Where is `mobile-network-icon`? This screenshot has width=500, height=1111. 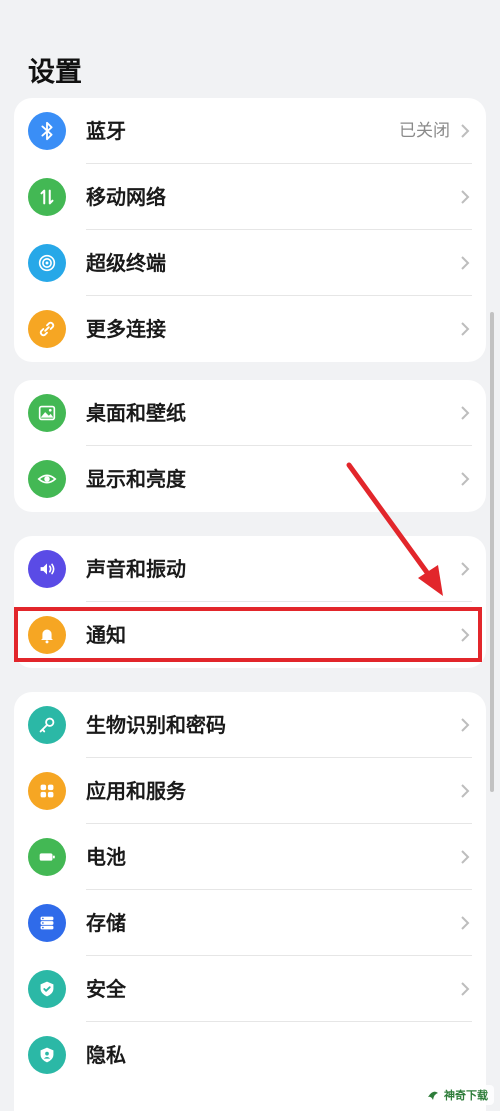 mobile-network-icon is located at coordinates (47, 197).